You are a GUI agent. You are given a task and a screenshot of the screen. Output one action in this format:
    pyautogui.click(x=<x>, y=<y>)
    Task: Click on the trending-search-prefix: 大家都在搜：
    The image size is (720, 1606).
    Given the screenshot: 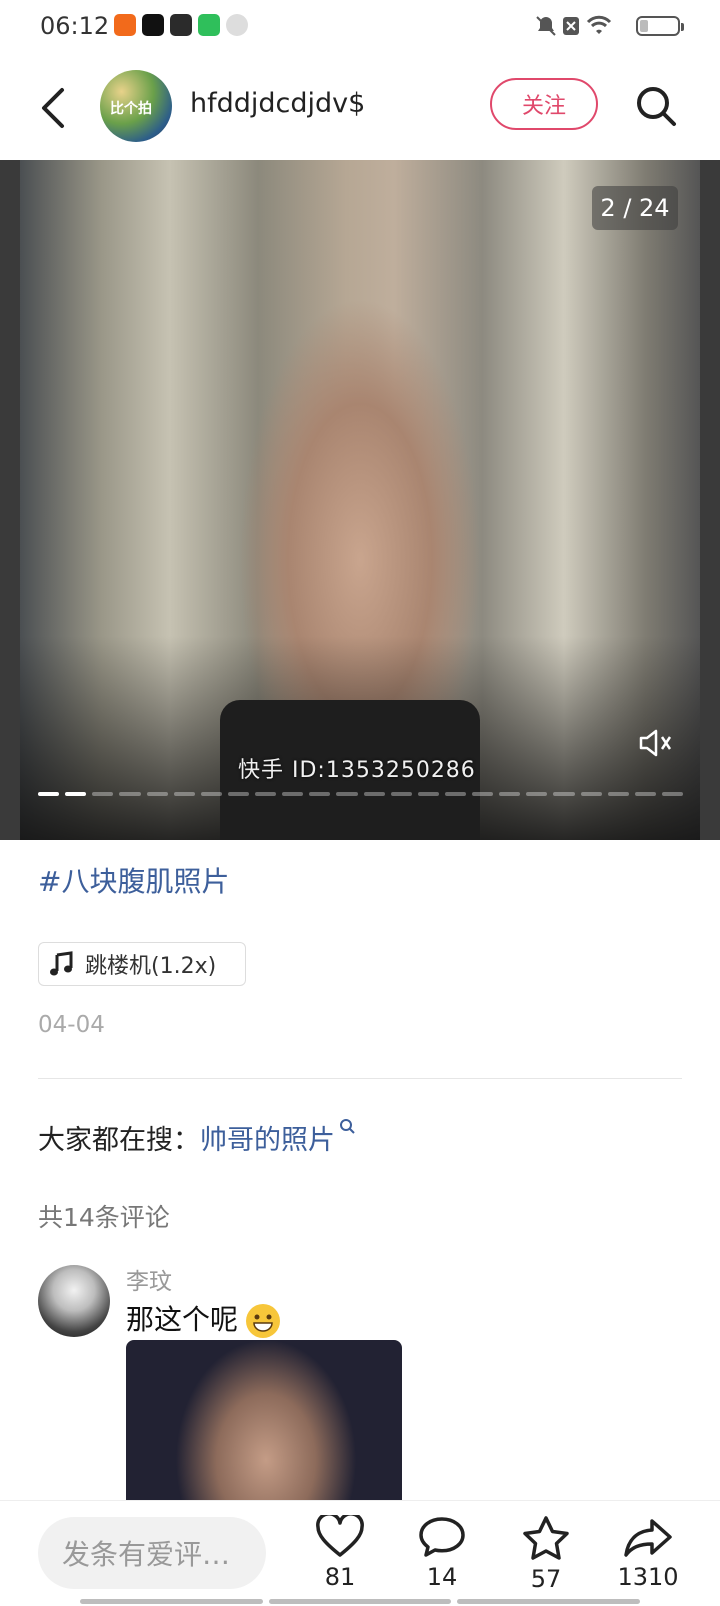 What is the action you would take?
    pyautogui.click(x=119, y=1140)
    